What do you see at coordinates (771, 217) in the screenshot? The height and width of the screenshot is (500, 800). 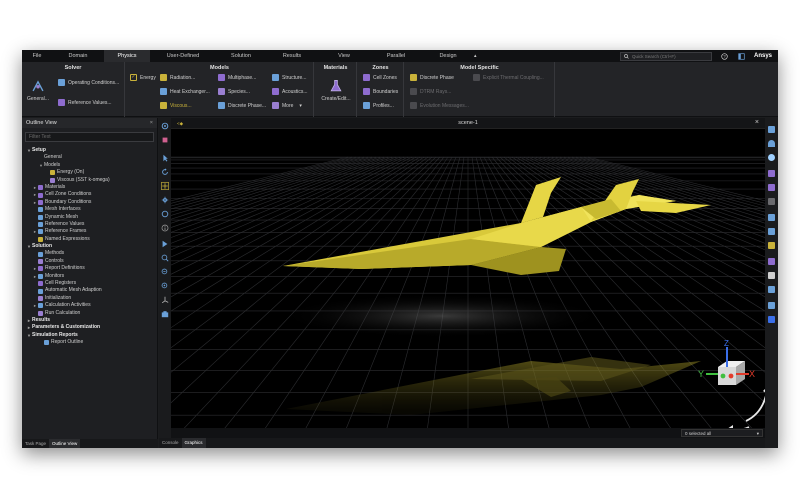 I see `plane-icon` at bounding box center [771, 217].